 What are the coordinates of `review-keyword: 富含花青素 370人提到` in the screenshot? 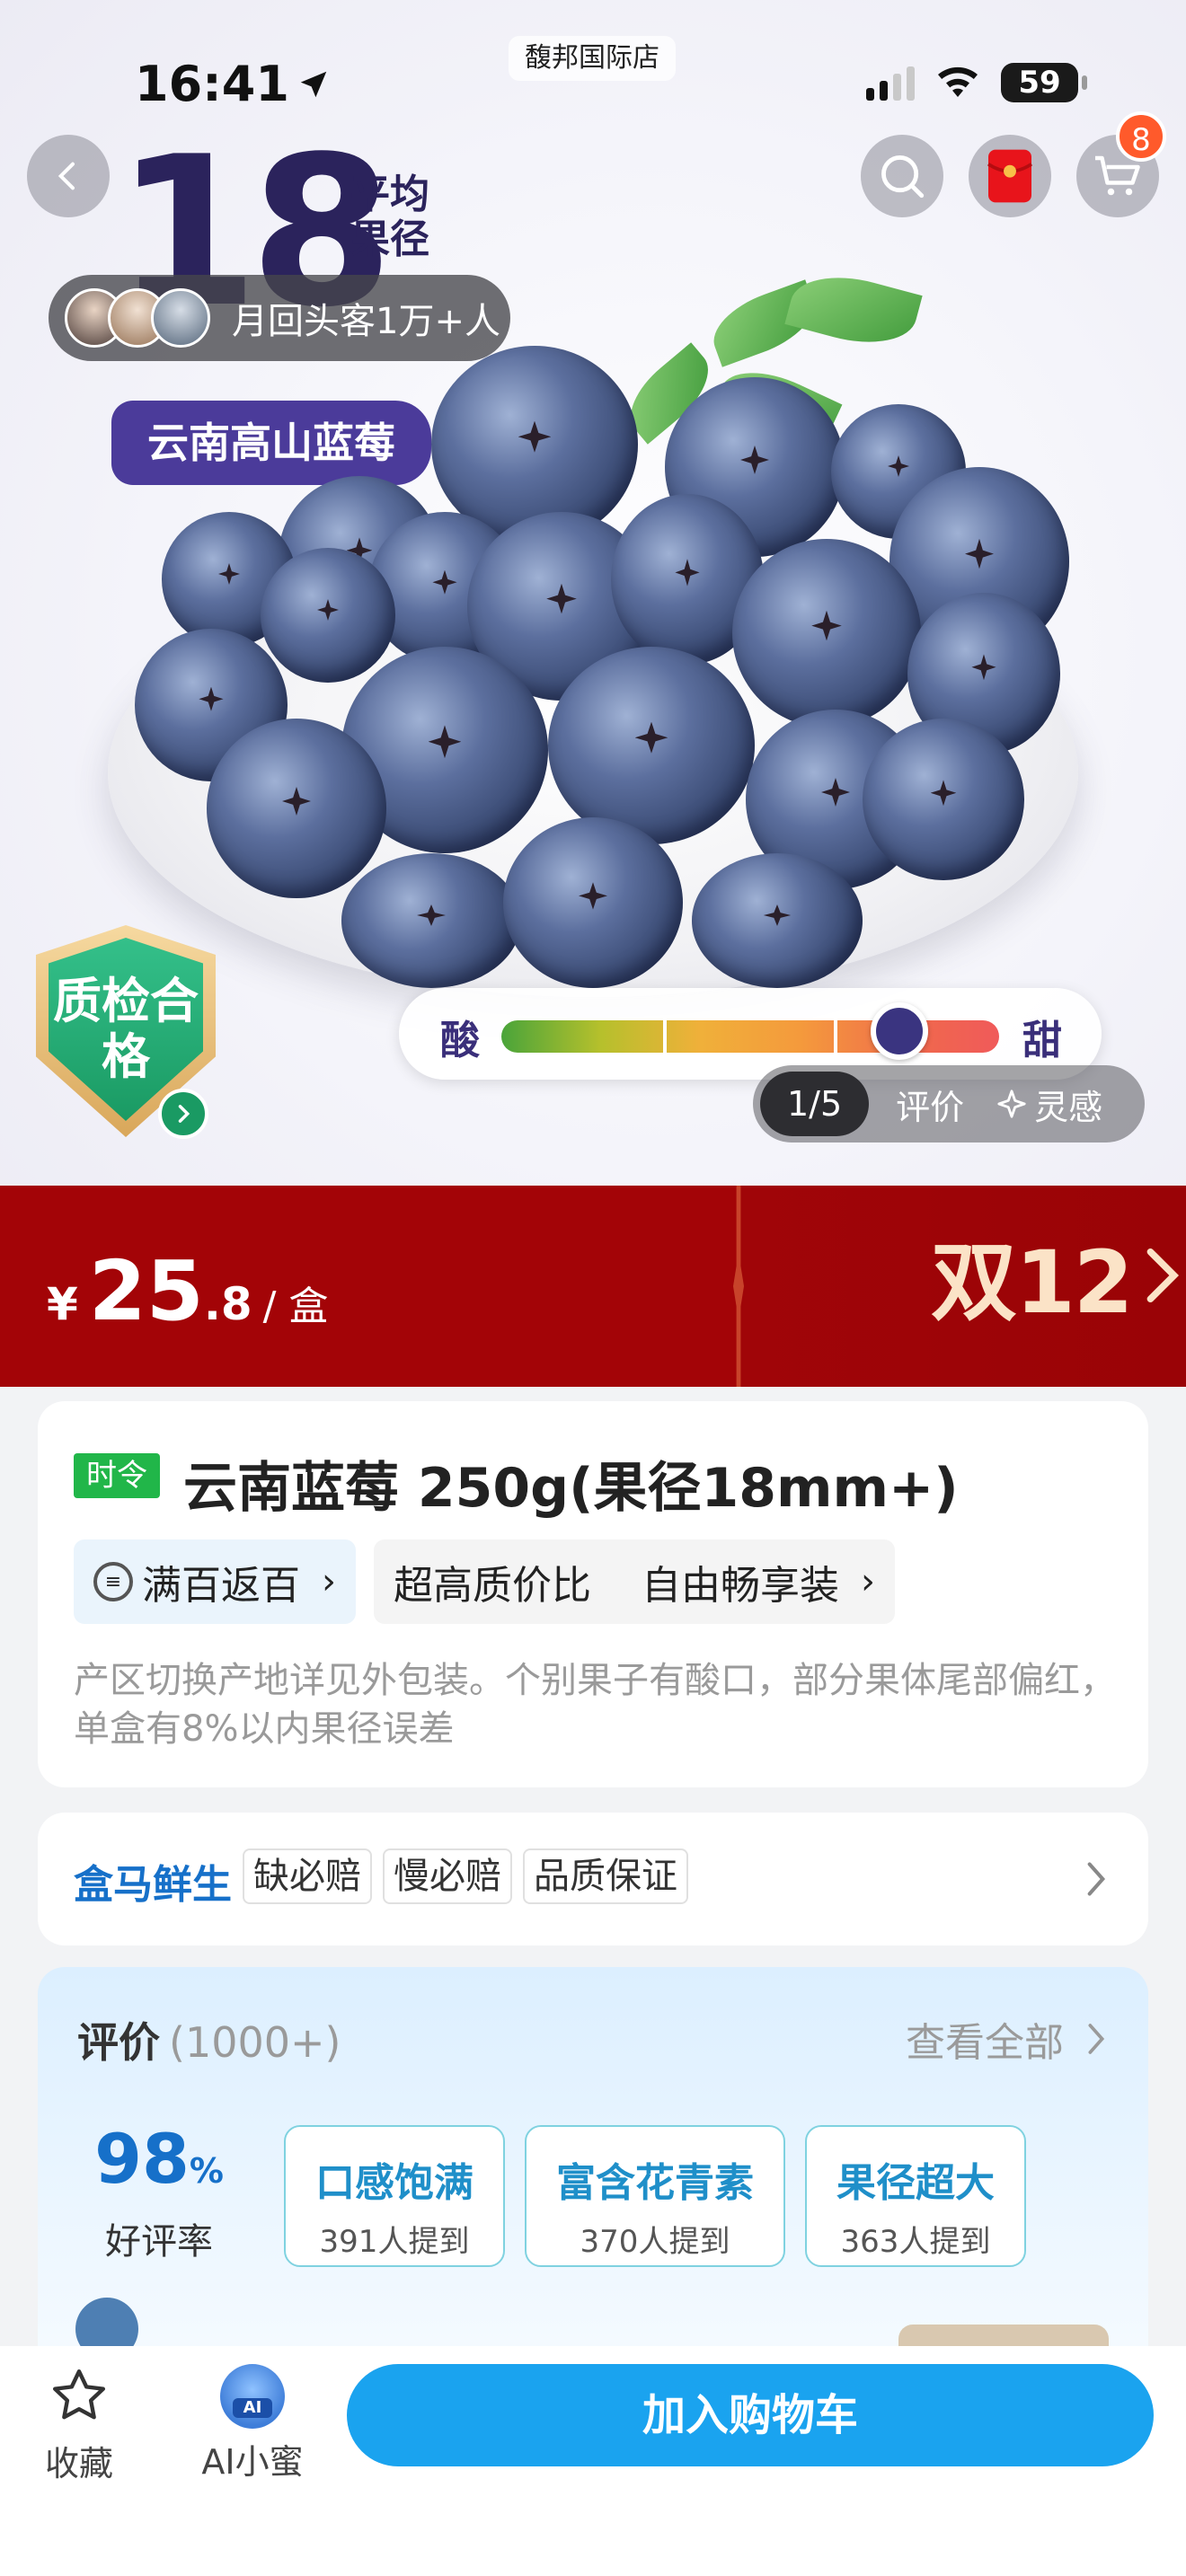 It's located at (655, 2196).